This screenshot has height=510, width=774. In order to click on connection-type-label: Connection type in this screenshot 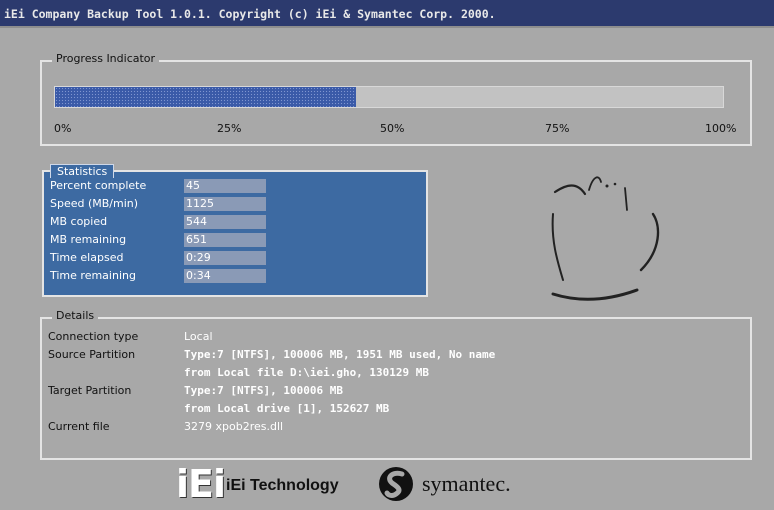, I will do `click(93, 336)`.